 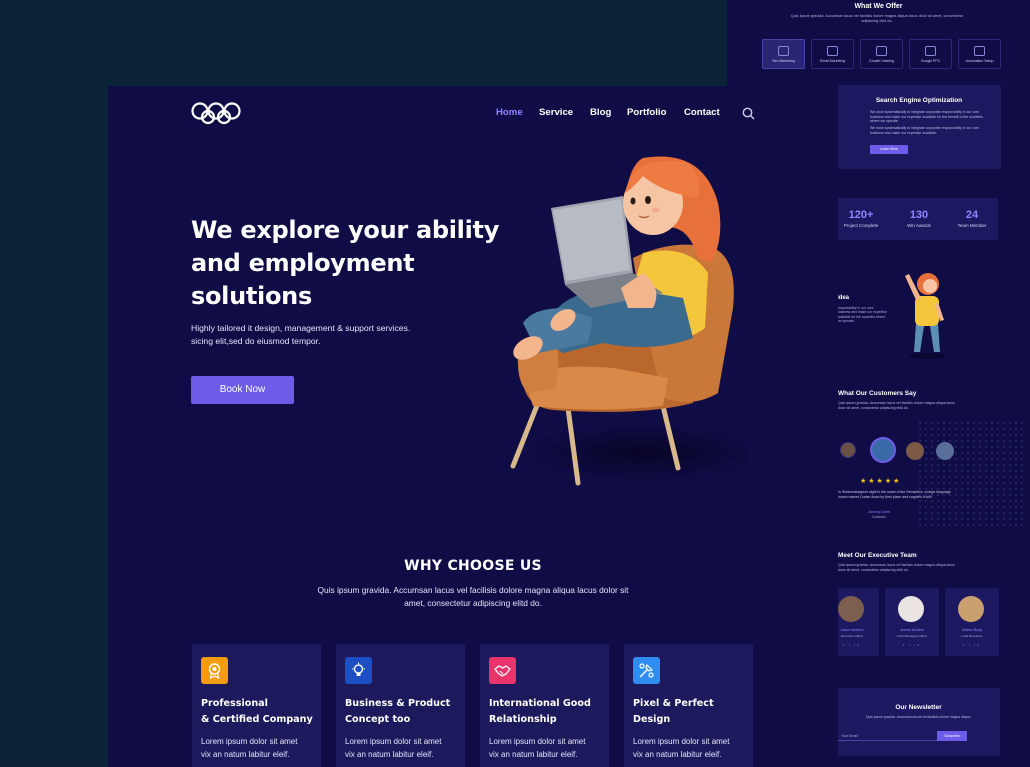 What do you see at coordinates (972, 636) in the screenshot?
I see `team-role: Lead Developer` at bounding box center [972, 636].